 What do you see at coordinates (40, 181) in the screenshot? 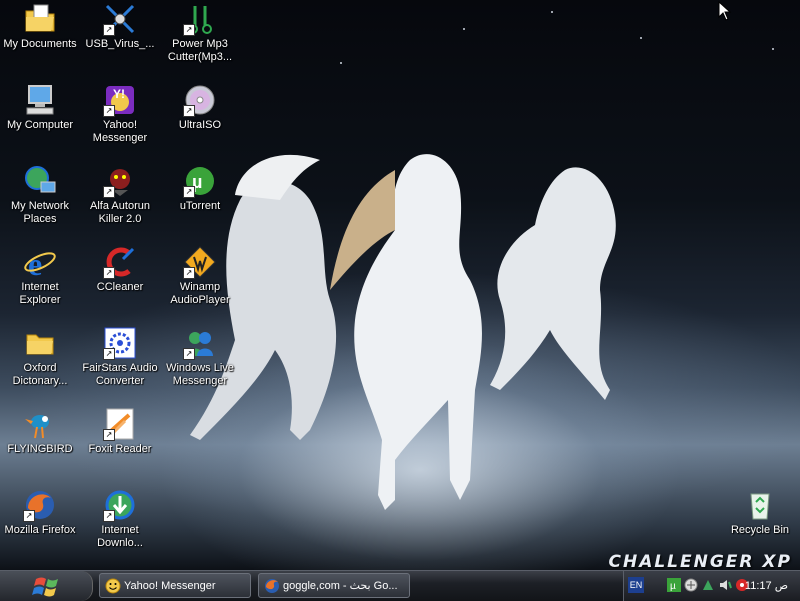
I see `network-places-icon` at bounding box center [40, 181].